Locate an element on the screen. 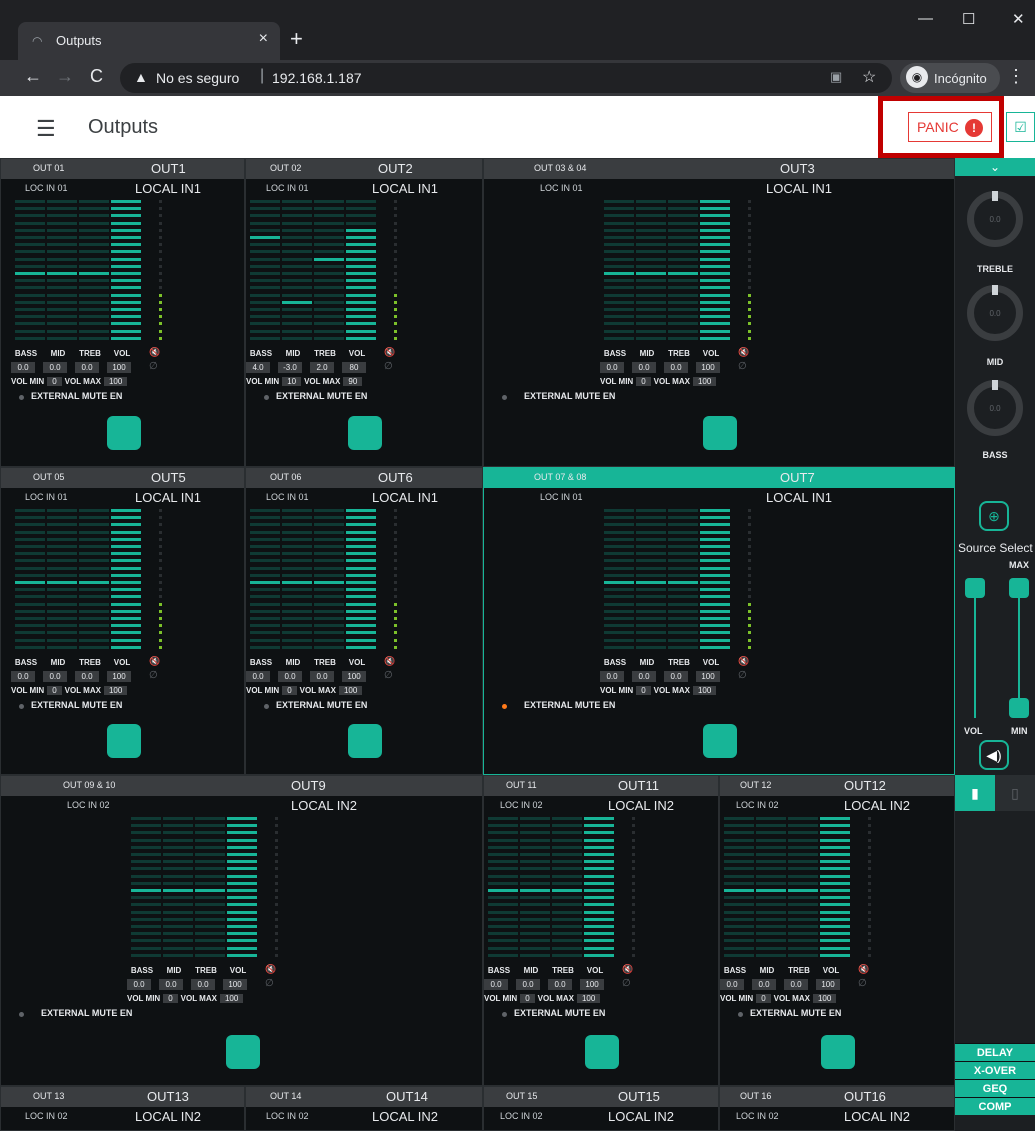 The image size is (1035, 1131). collapse-chevron-icon: ⌄ is located at coordinates (995, 167).